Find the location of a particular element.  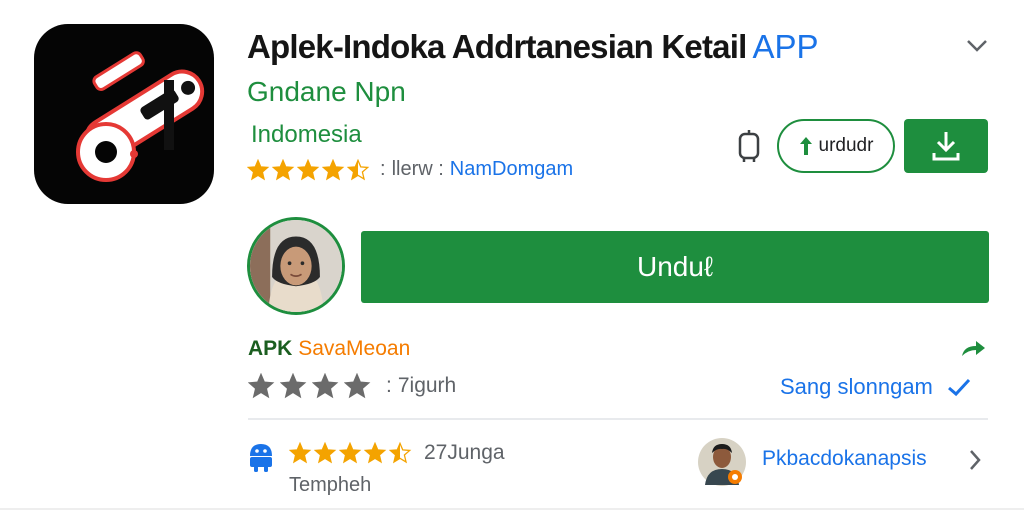

download-icon is located at coordinates (946, 146).